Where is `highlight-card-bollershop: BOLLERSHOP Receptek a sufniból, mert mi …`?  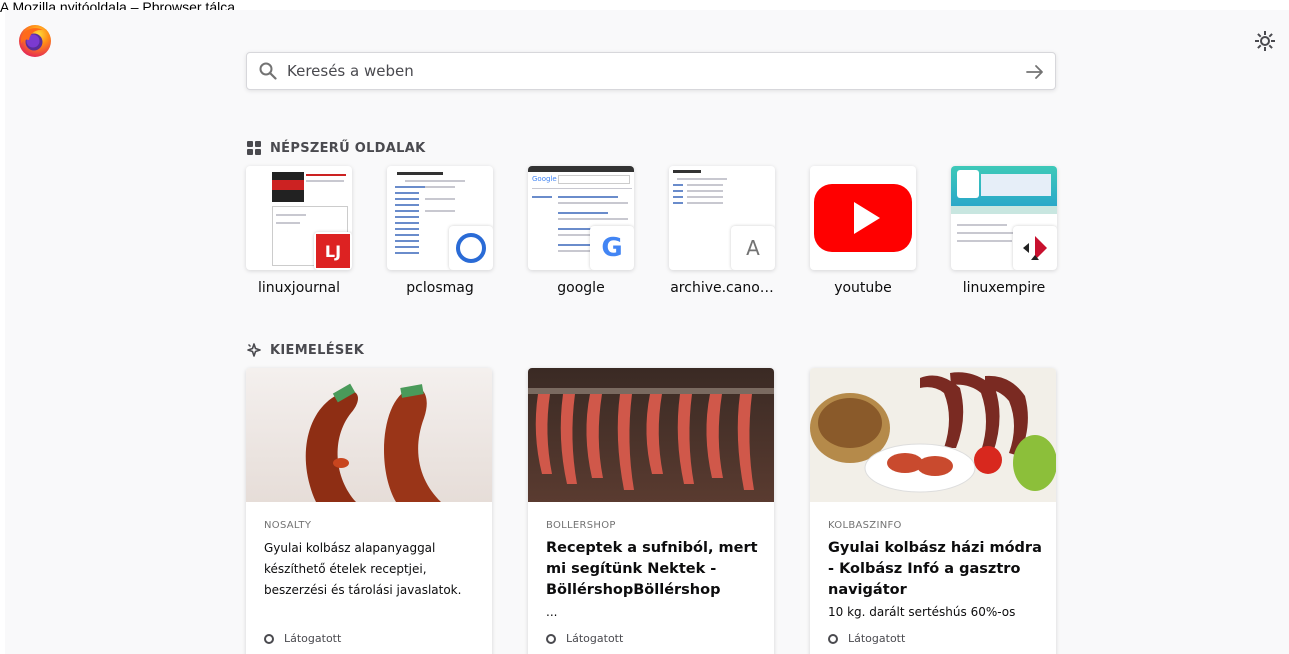
highlight-card-bollershop: BOLLERSHOP Receptek a sufniból, mert mi … is located at coordinates (651, 511).